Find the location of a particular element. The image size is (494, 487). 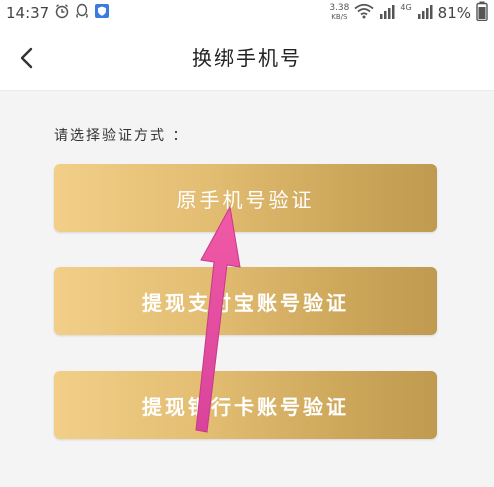

qq-penguin-icon is located at coordinates (82, 13).